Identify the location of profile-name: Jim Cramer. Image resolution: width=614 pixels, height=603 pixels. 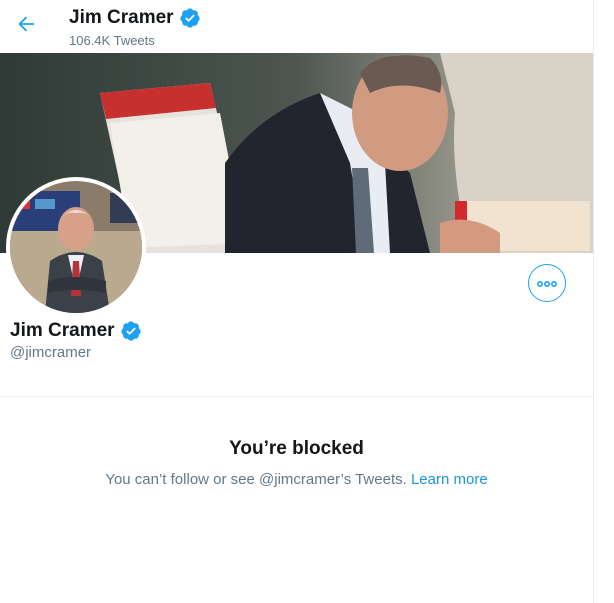
(76, 331).